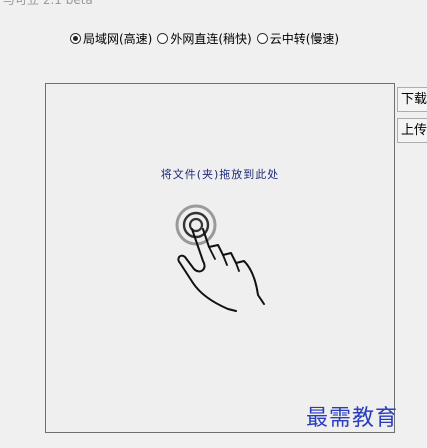 This screenshot has height=448, width=427. Describe the element at coordinates (75, 38) in the screenshot. I see `radio-checked-icon` at that location.